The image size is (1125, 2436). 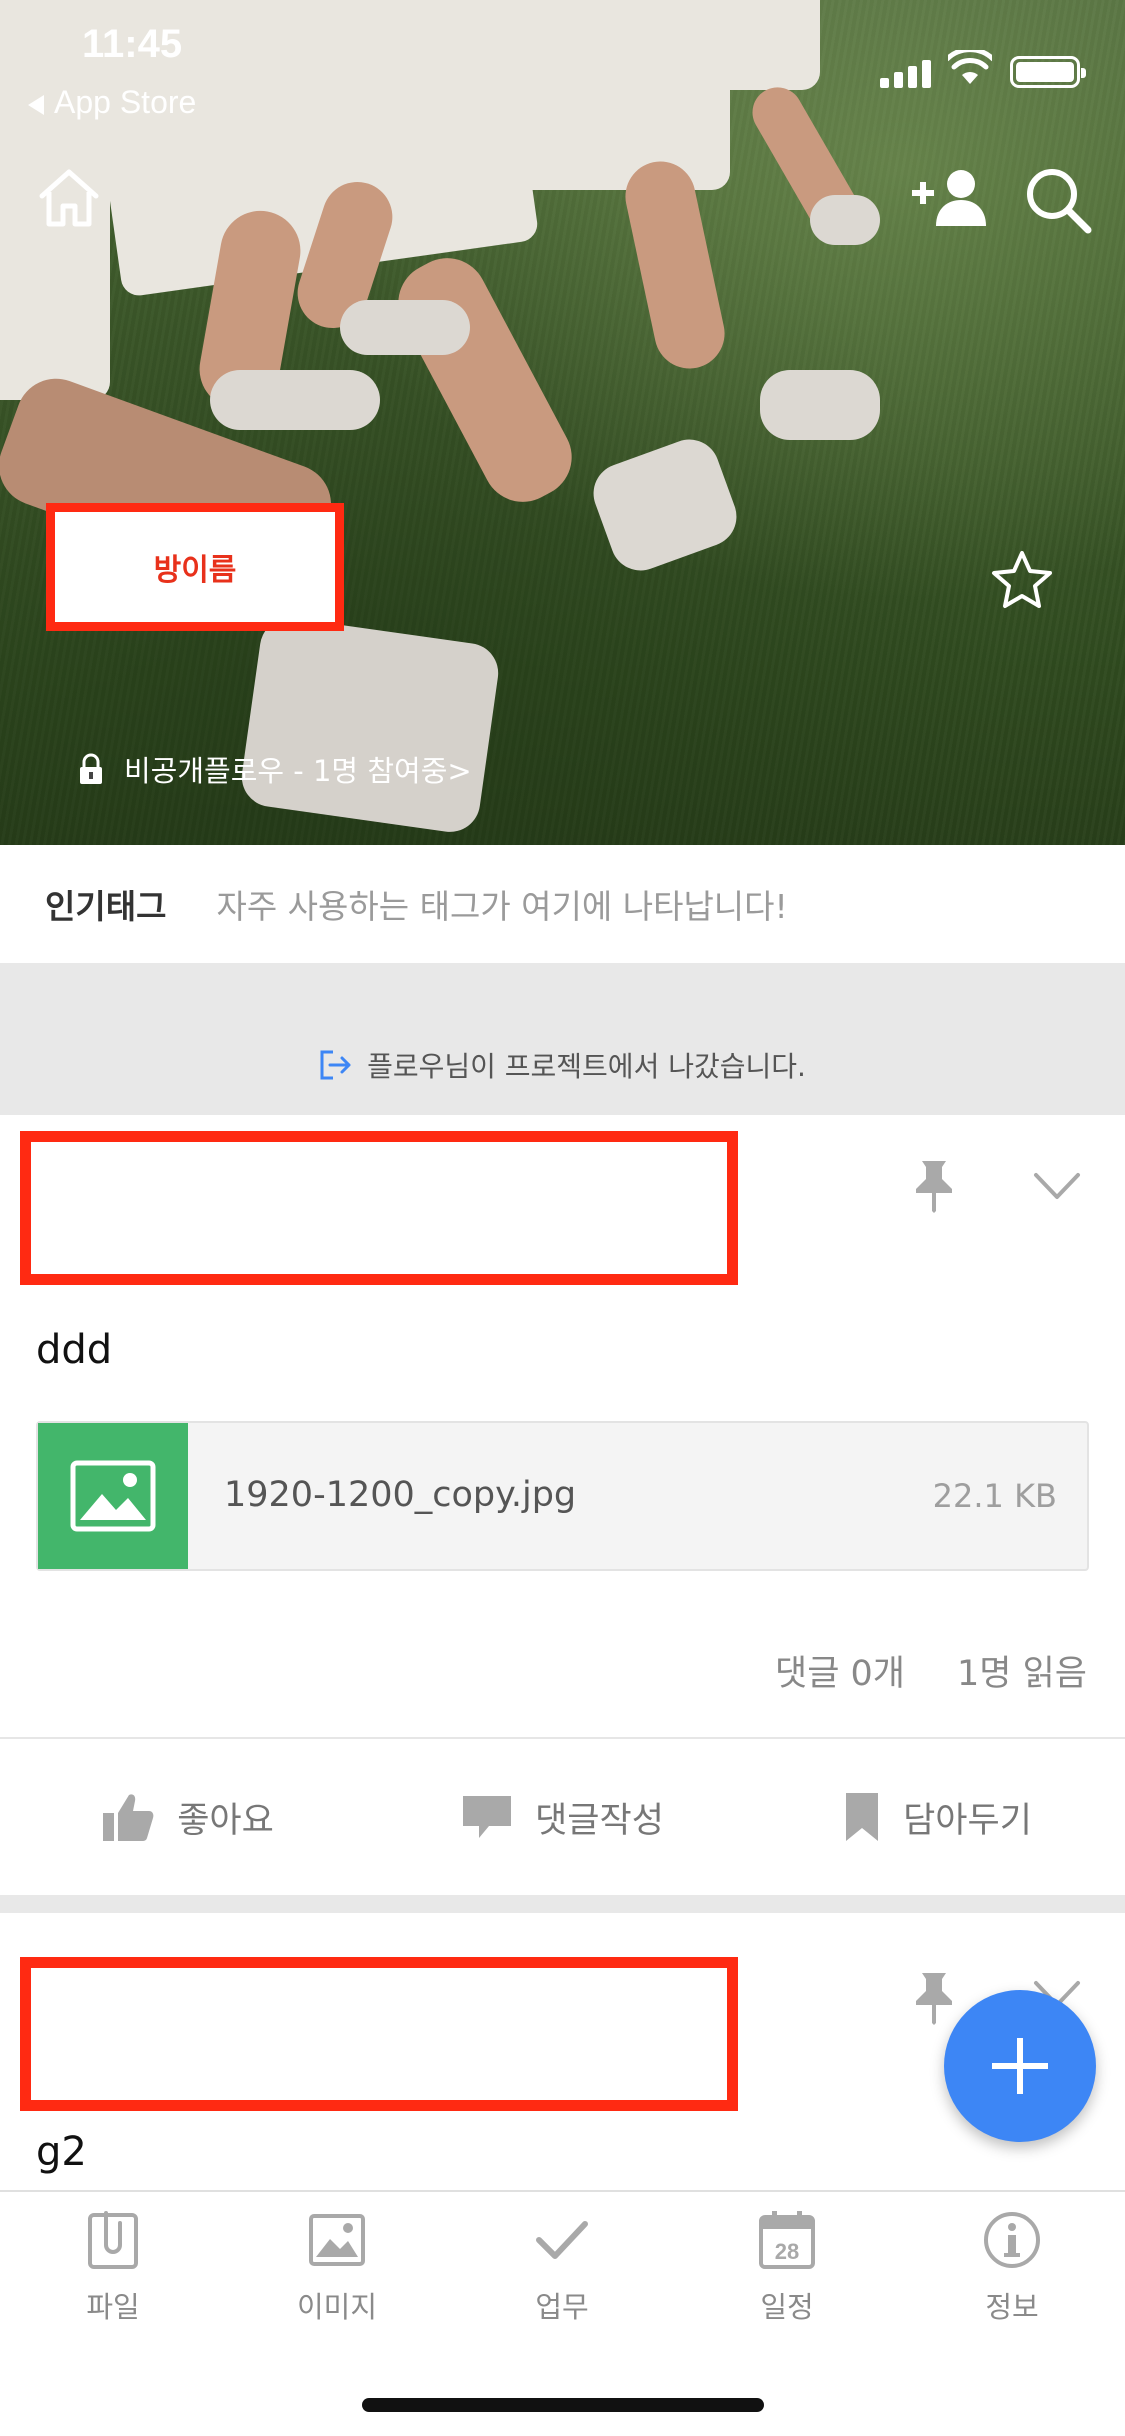 I want to click on system-notice-text: 플로우님이 프로젝트에서 나갔습니다., so click(x=586, y=1066).